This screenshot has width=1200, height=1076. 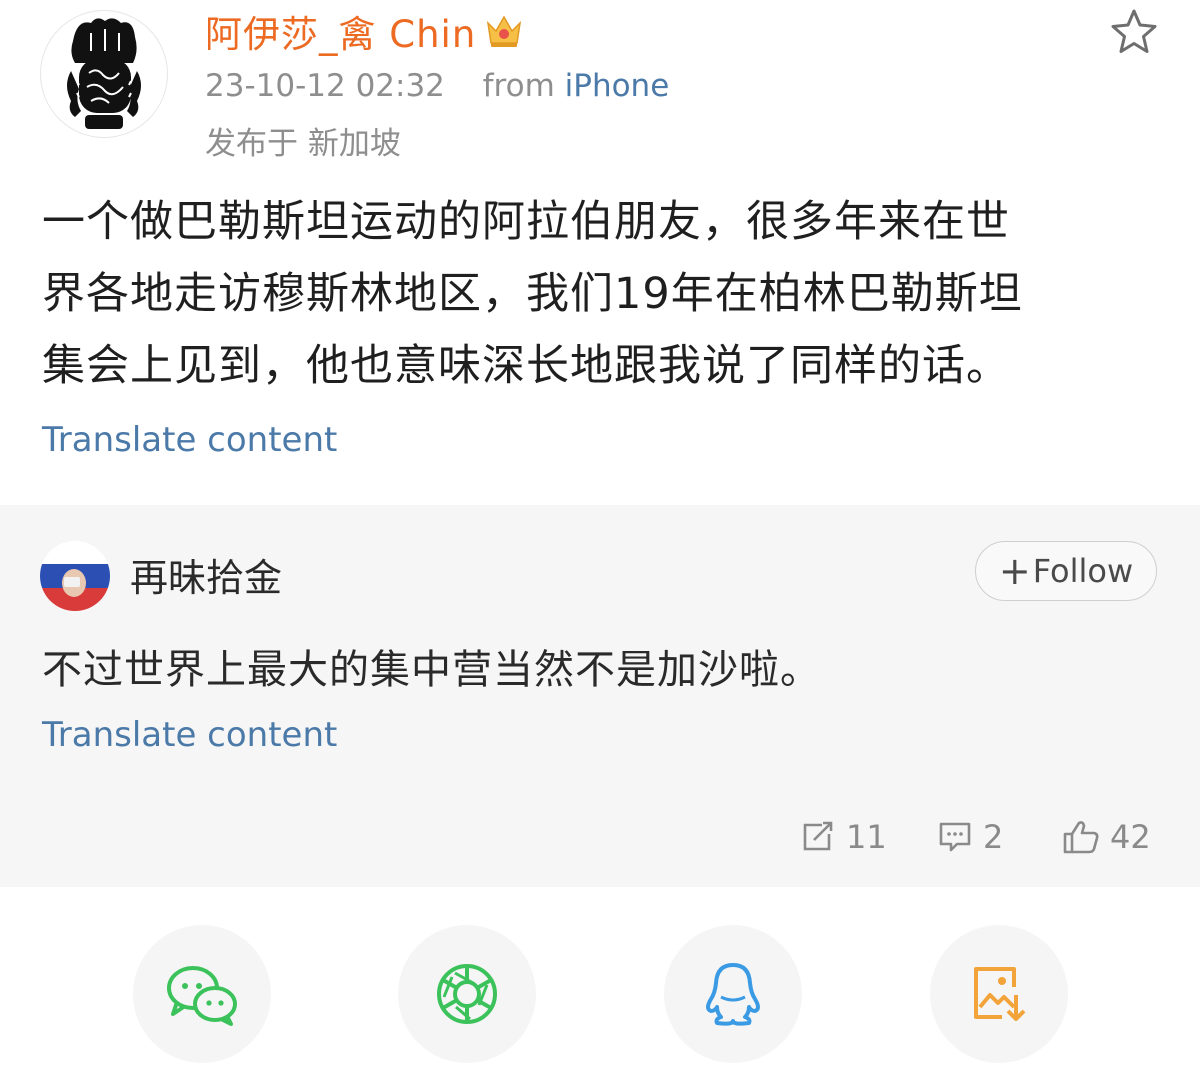 I want to click on like-count: 42, so click(x=1130, y=837).